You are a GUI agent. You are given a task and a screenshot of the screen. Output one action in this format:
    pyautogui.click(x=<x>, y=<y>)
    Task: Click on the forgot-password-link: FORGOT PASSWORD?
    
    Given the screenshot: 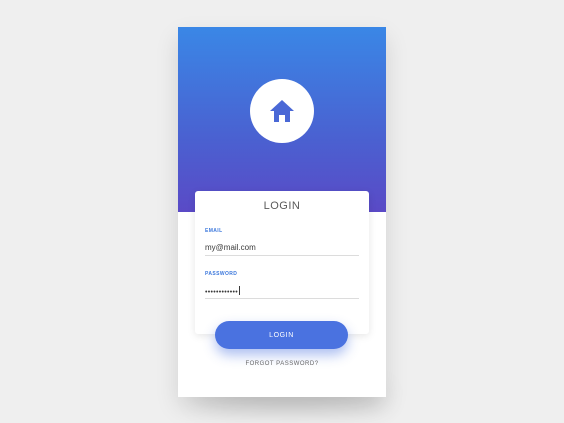 What is the action you would take?
    pyautogui.click(x=282, y=364)
    